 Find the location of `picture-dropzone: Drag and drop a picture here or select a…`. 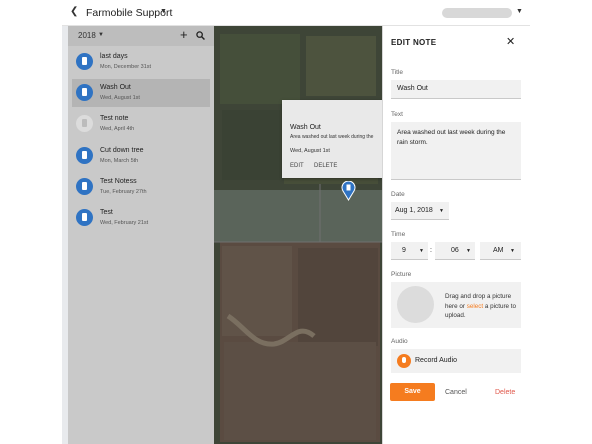

picture-dropzone: Drag and drop a picture here or select a… is located at coordinates (456, 305).